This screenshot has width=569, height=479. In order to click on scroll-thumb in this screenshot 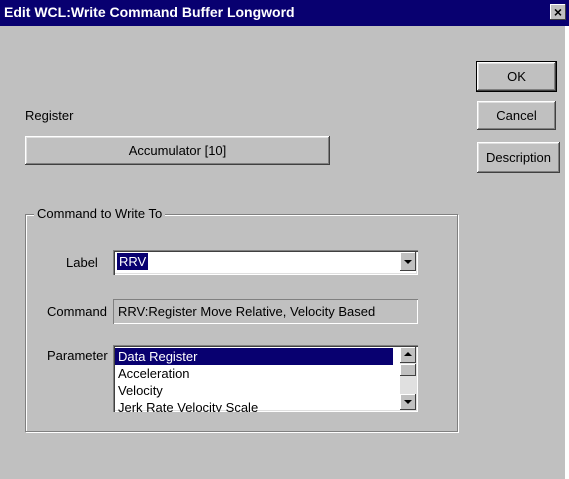, I will do `click(408, 370)`.